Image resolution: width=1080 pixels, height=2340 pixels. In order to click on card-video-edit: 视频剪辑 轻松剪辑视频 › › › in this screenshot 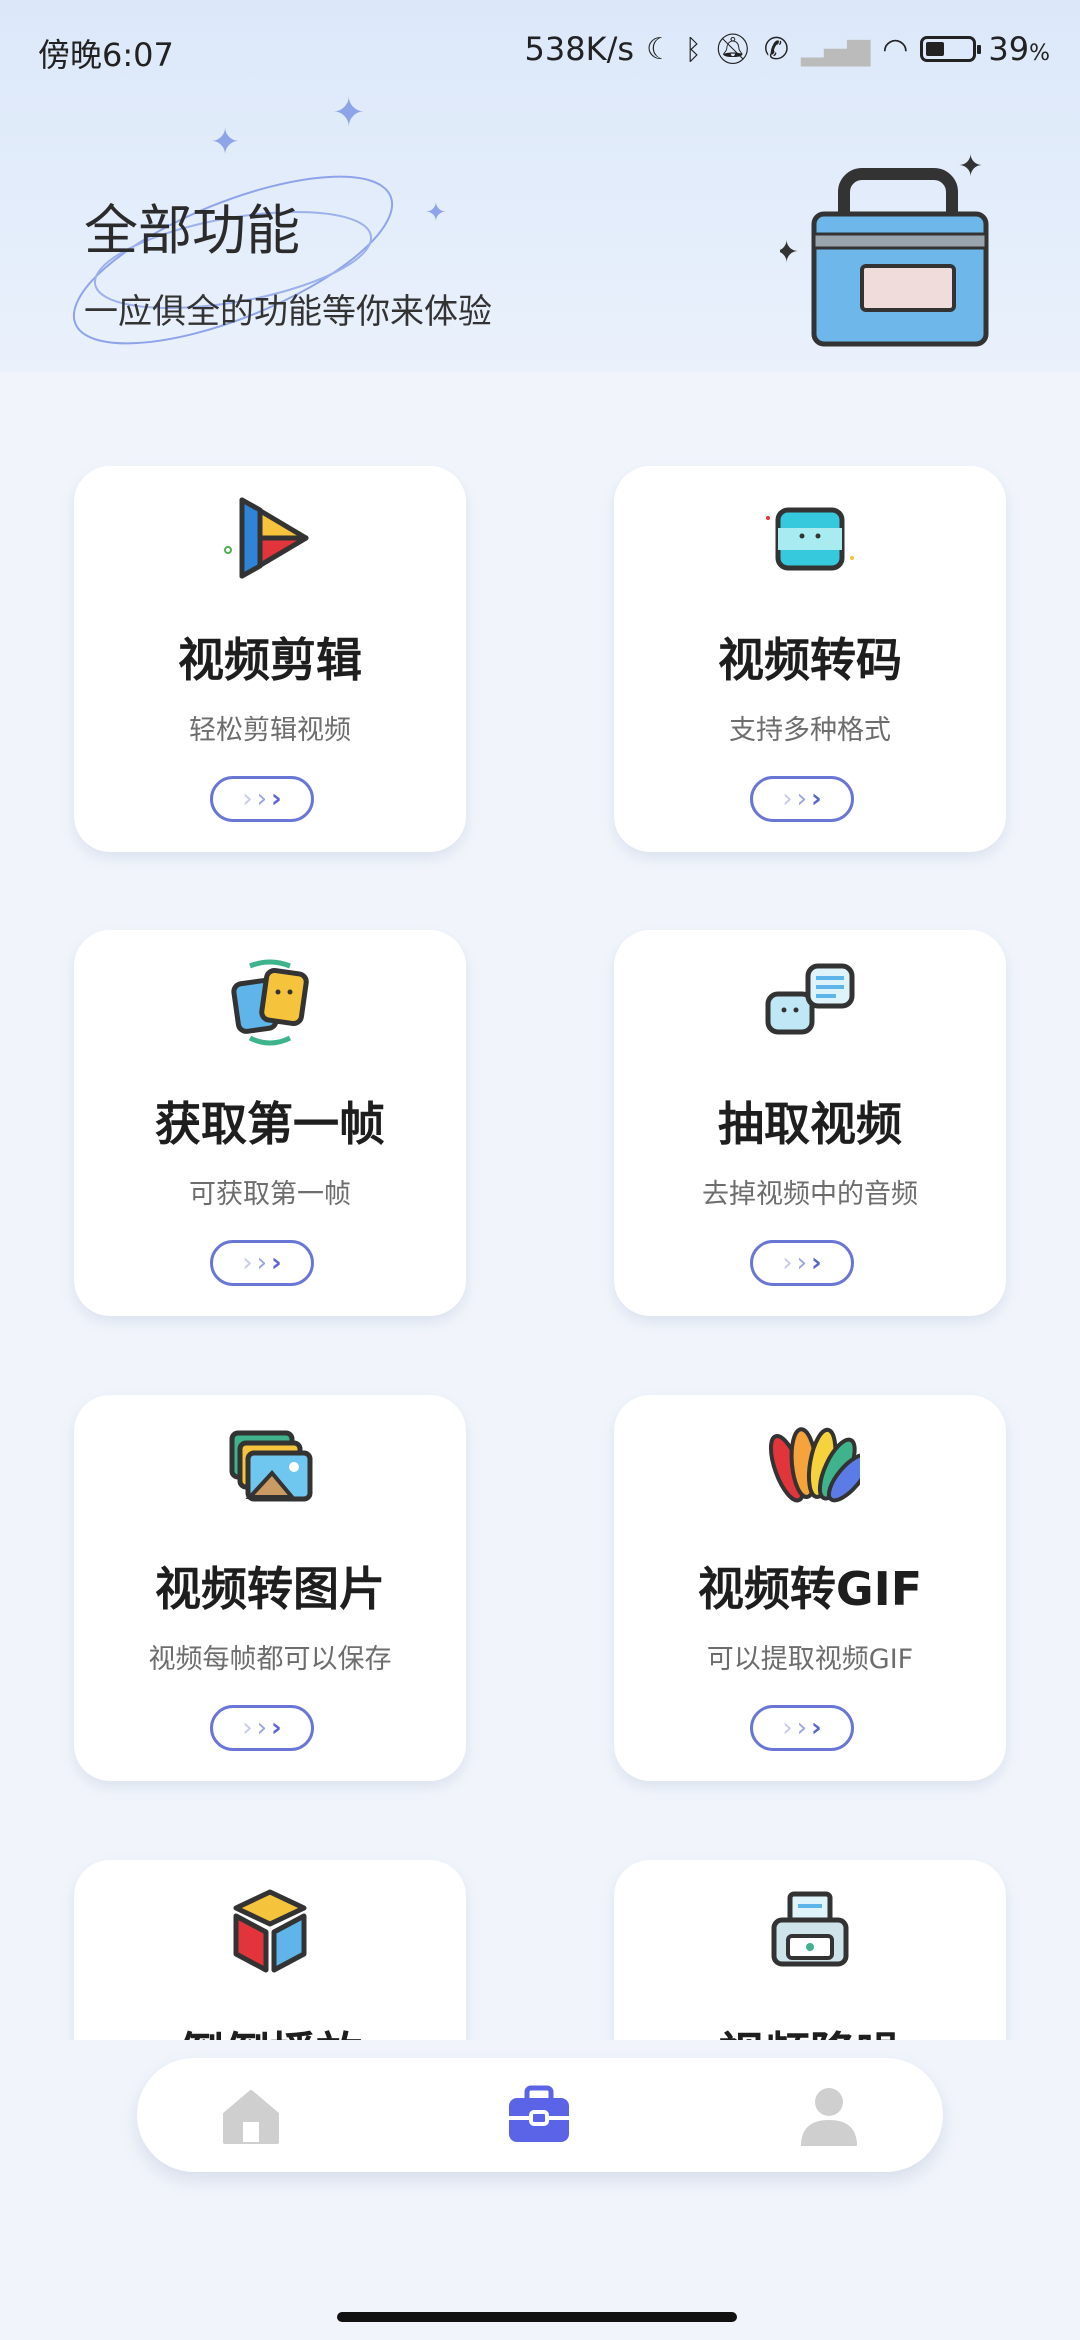, I will do `click(270, 659)`.